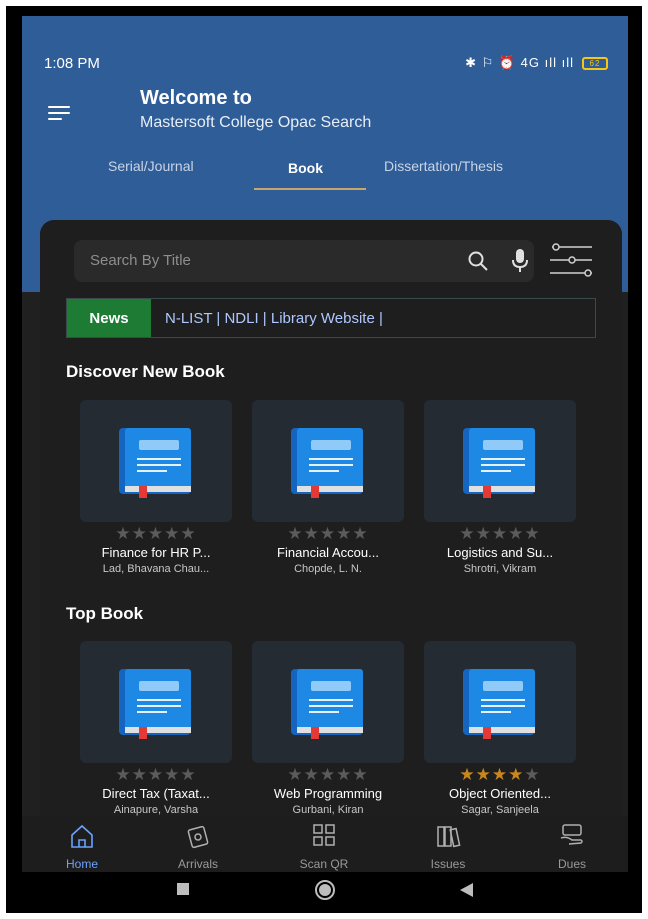 The height and width of the screenshot is (919, 648). I want to click on book-author: Sagar, Sanjeela, so click(500, 810).